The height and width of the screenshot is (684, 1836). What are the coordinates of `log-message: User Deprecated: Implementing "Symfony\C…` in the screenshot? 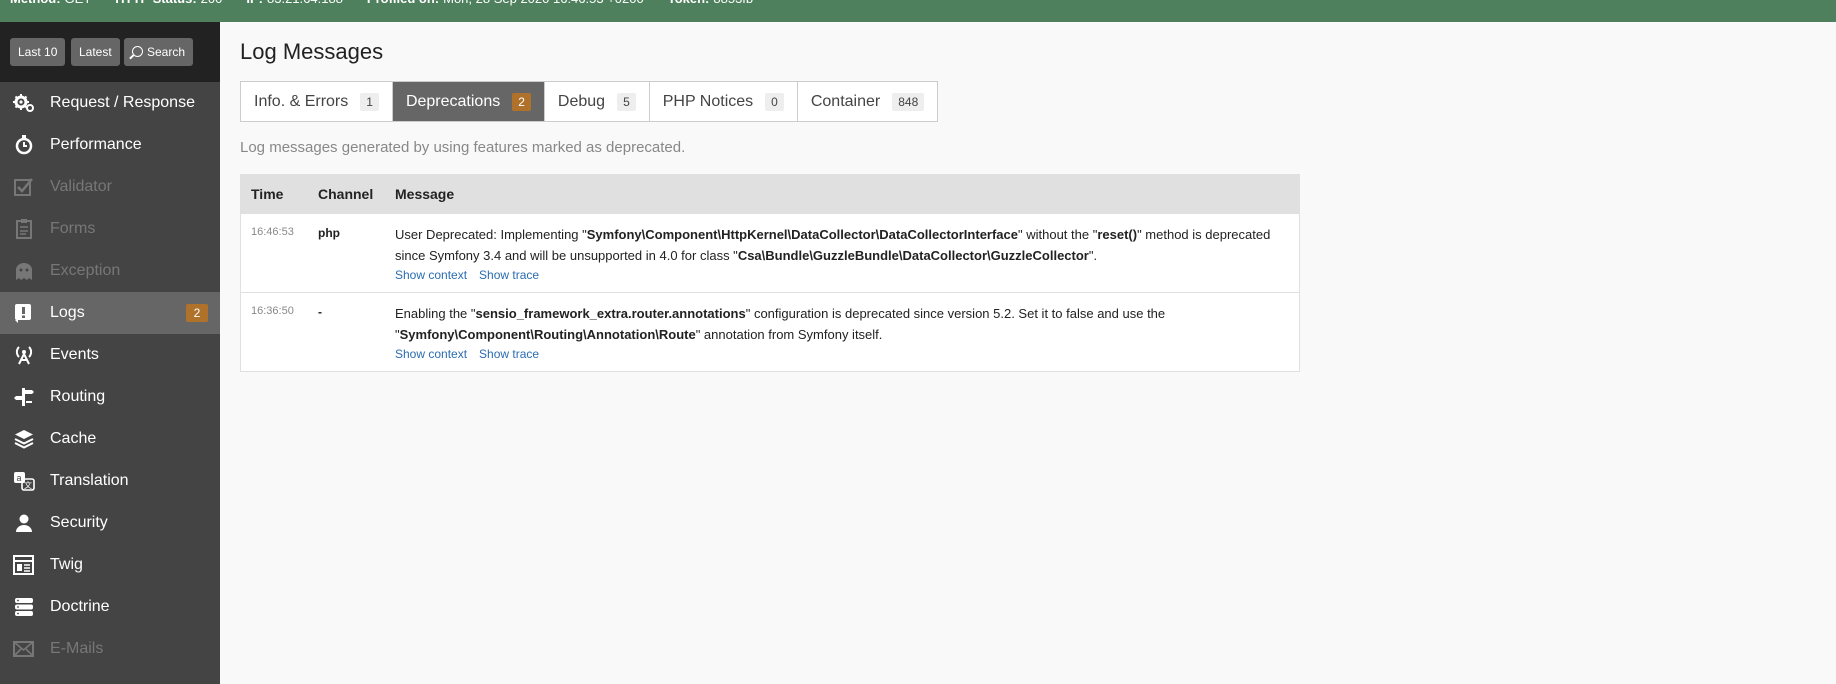 It's located at (842, 245).